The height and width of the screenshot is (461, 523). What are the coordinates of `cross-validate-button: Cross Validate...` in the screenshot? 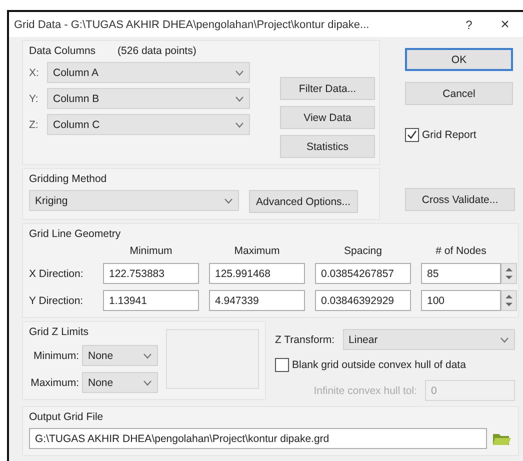 It's located at (460, 199).